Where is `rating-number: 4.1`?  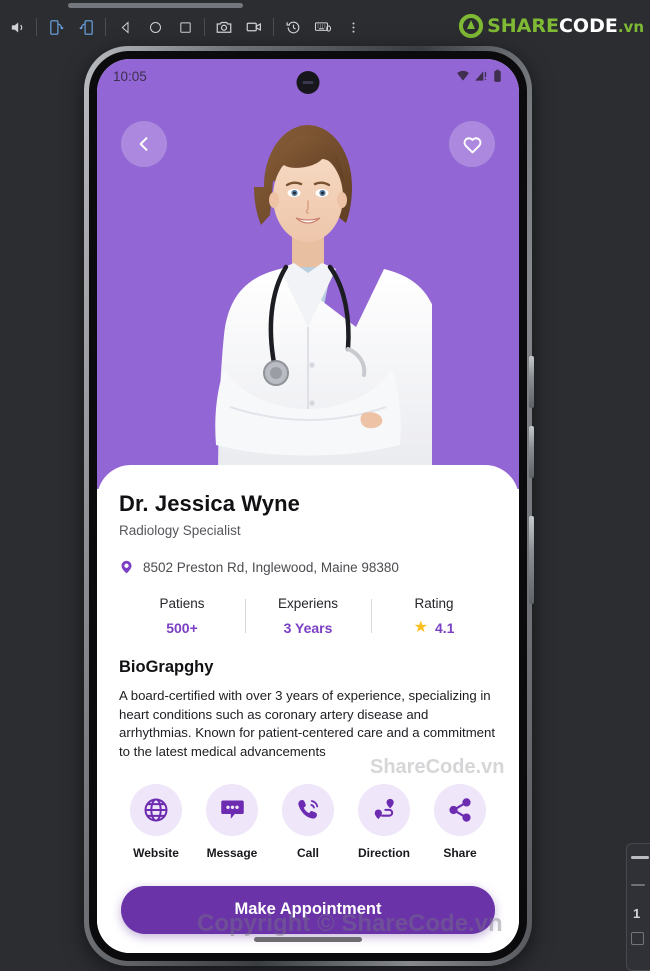 rating-number: 4.1 is located at coordinates (444, 628).